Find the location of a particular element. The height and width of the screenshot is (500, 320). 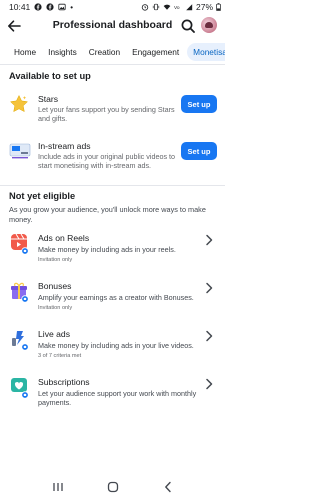

bonuses-title: Bonuses is located at coordinates (55, 286).